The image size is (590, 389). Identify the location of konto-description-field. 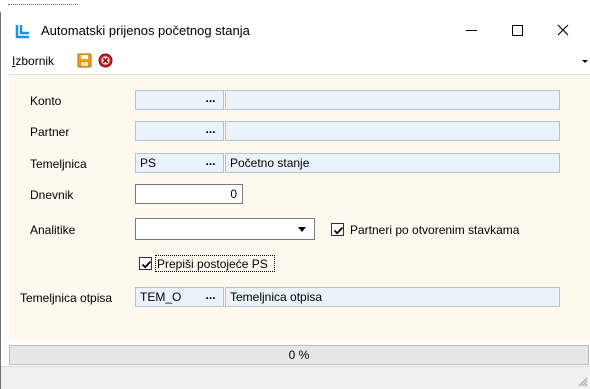
(392, 100).